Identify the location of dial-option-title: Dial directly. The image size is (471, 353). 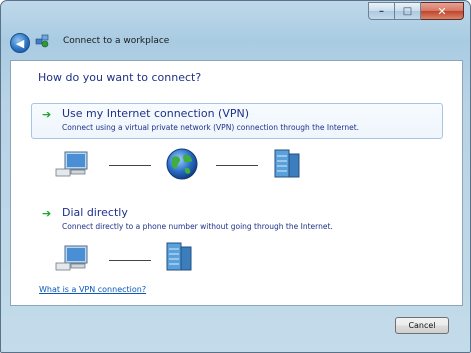
(95, 212).